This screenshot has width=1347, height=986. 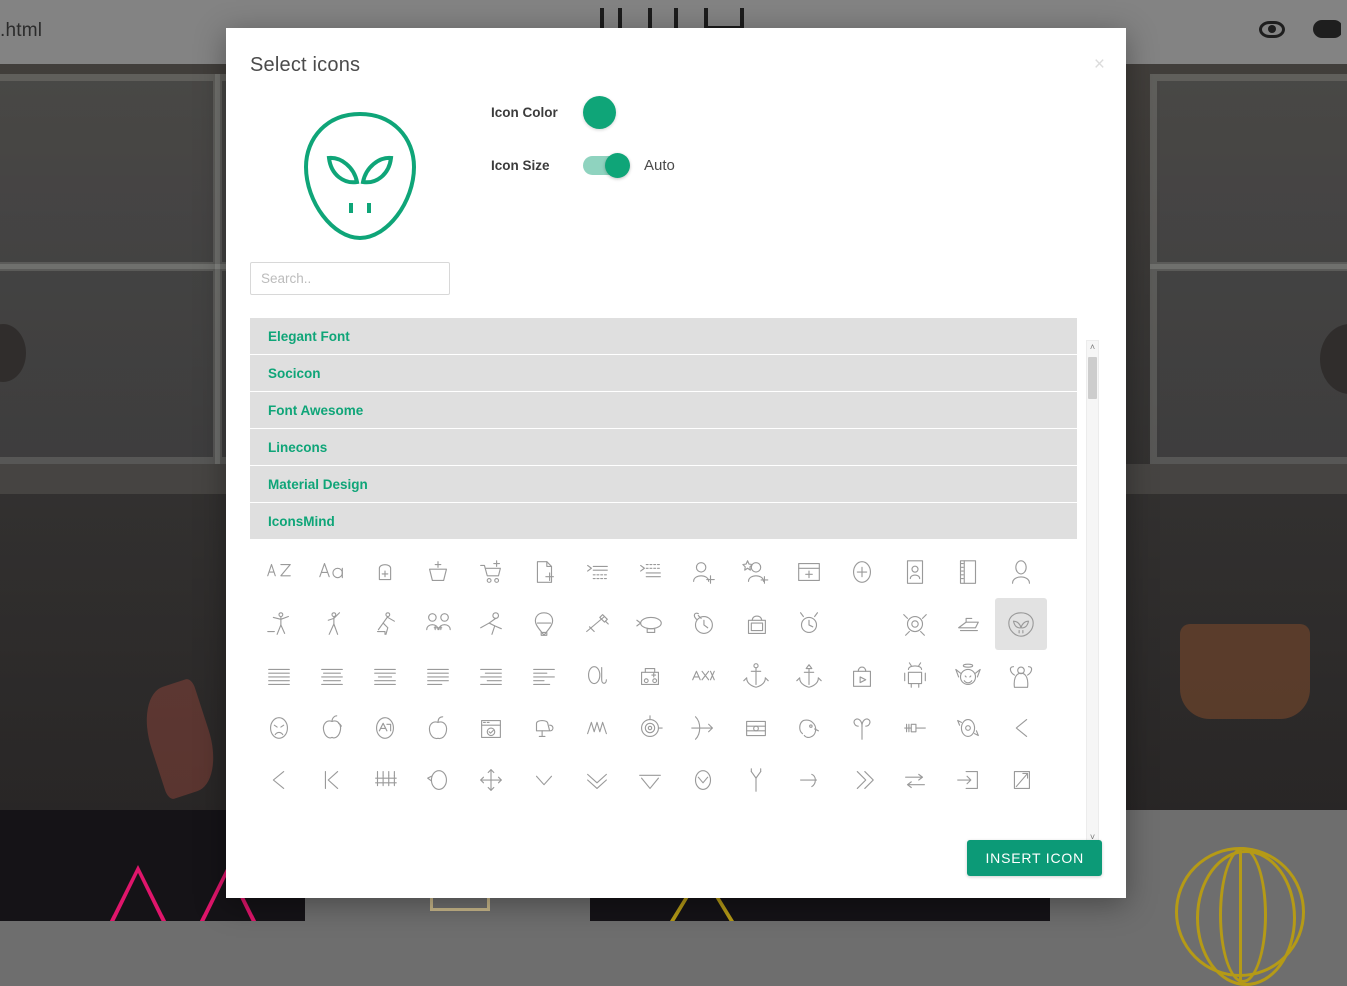 What do you see at coordinates (1021, 676) in the screenshot?
I see `angel-smile-icon` at bounding box center [1021, 676].